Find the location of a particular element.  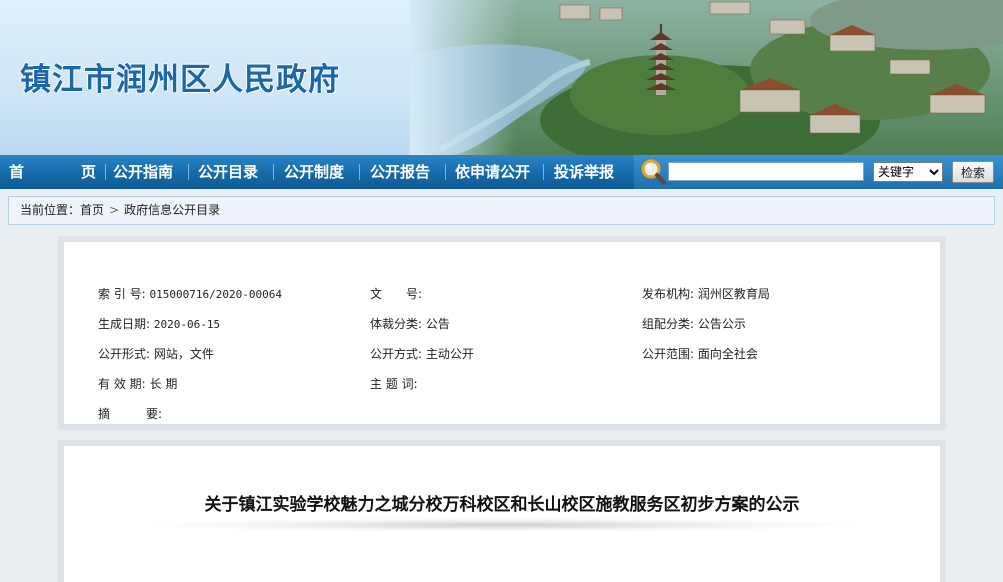

nav-home-second-char: 页 is located at coordinates (88, 172).